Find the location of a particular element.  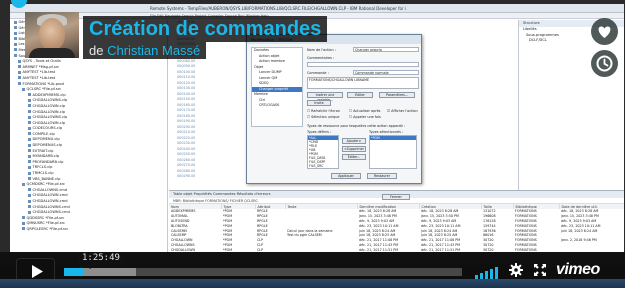

tree-item-label: CHGALLOWNS.cmd is located at coordinates (50, 189).